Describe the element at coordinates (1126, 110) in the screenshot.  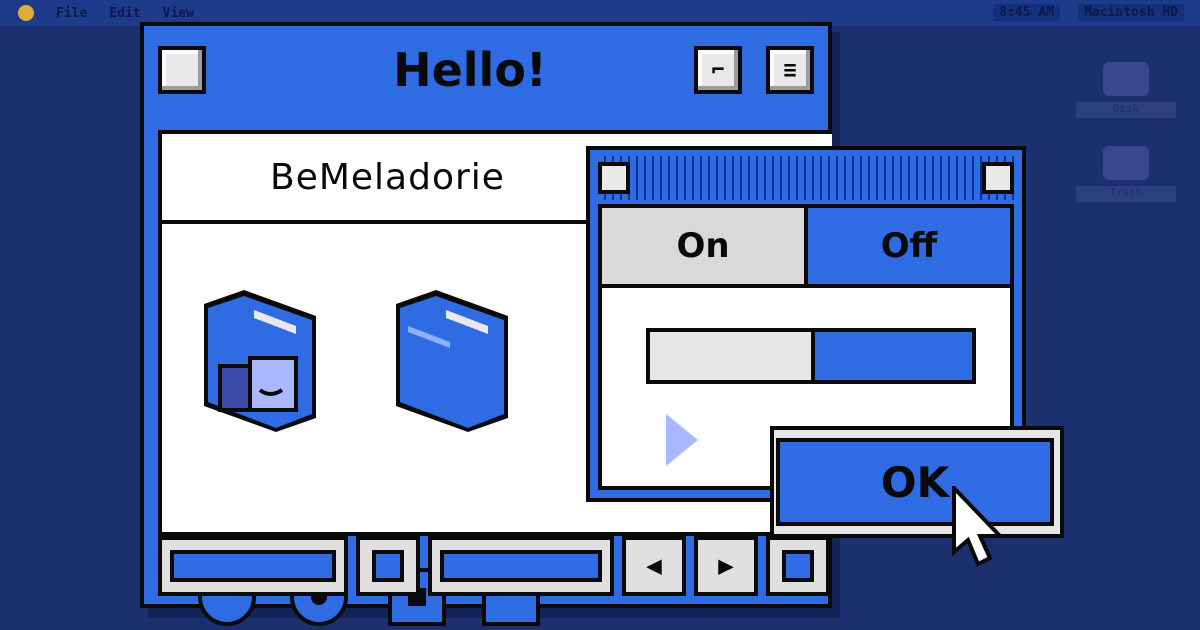
I see `desktop-icon-label: Disk` at that location.